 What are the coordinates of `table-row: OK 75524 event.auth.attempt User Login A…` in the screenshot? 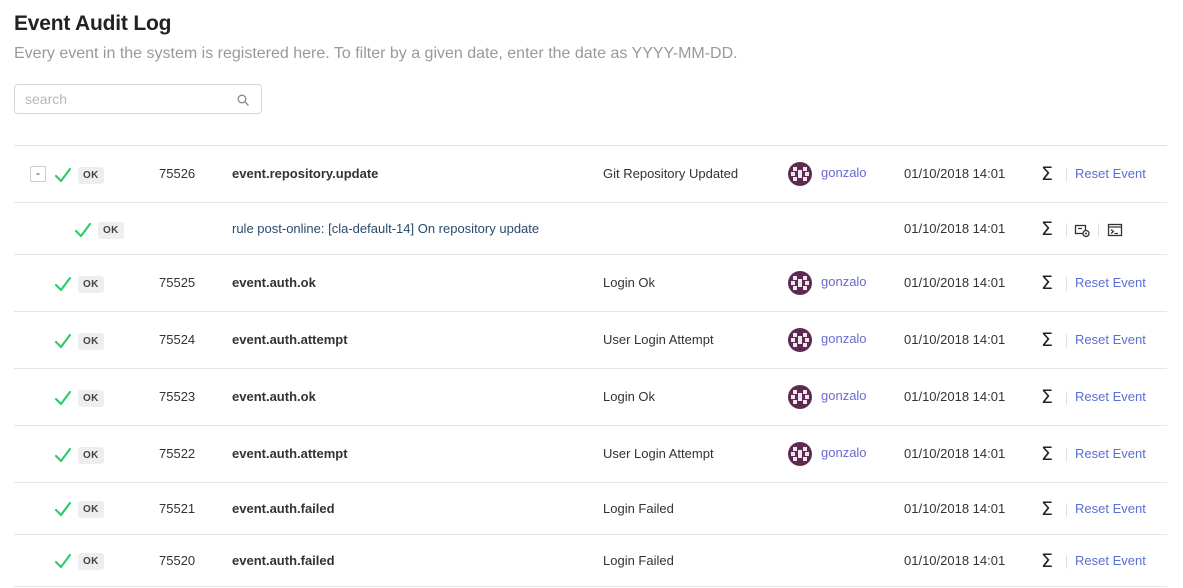 It's located at (590, 340).